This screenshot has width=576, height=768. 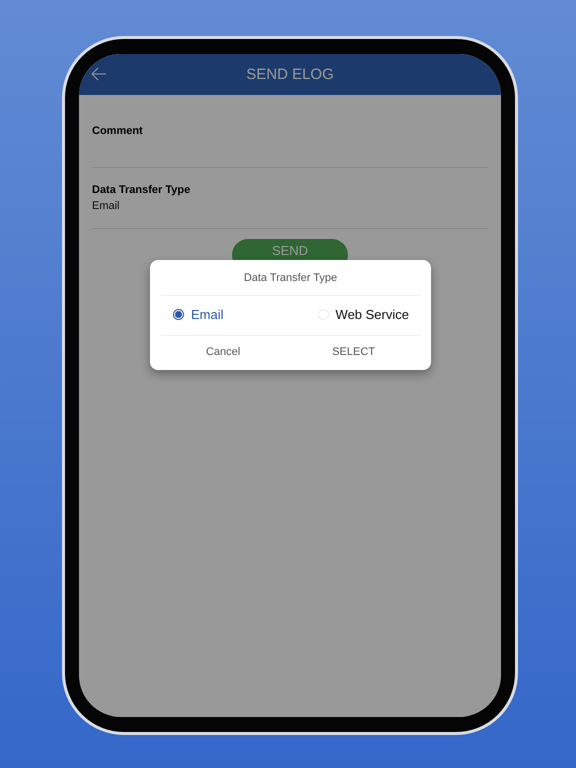 What do you see at coordinates (142, 190) in the screenshot?
I see `field-label: Data Transfer Type` at bounding box center [142, 190].